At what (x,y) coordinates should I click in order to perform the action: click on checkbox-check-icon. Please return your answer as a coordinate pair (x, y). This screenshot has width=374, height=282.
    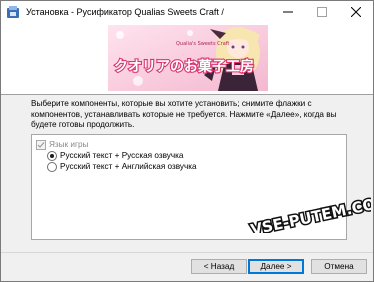
    Looking at the image, I should click on (41, 144).